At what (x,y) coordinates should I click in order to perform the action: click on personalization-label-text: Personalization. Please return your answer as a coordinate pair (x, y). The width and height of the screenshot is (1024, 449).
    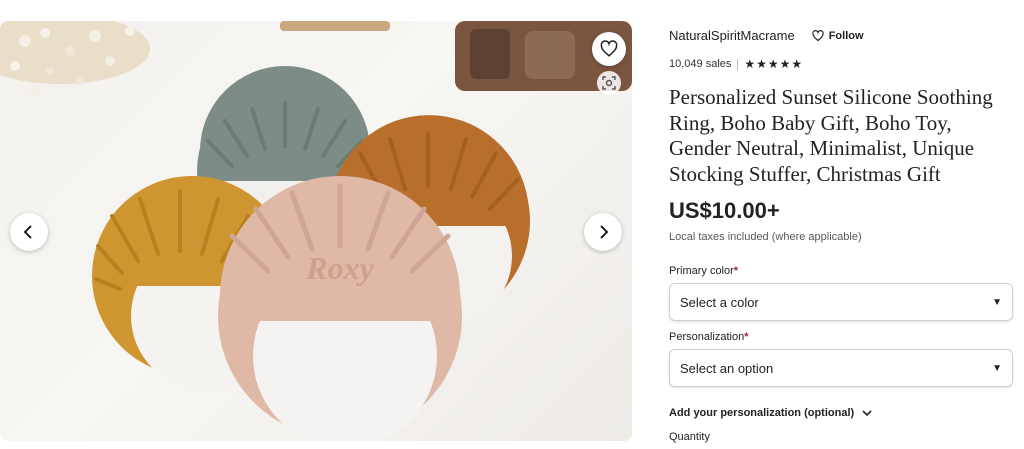
    Looking at the image, I should click on (707, 337).